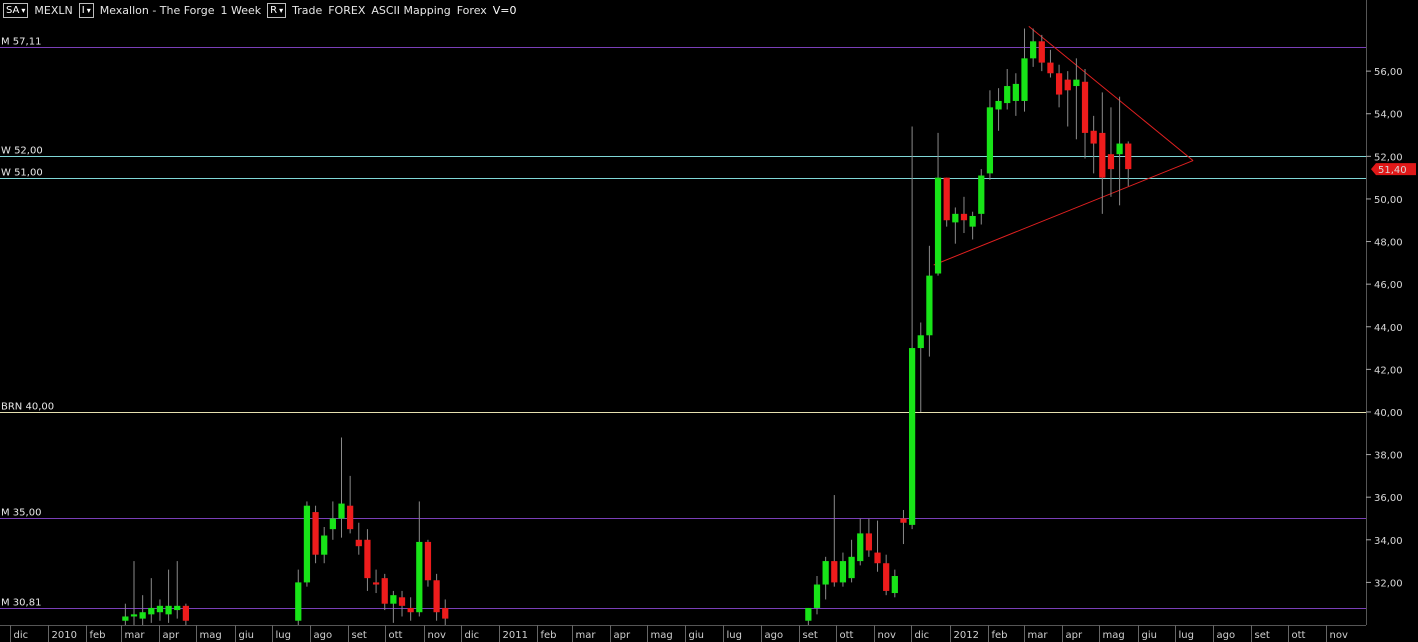  What do you see at coordinates (1388, 328) in the screenshot?
I see `price-tick-label: 44,00` at bounding box center [1388, 328].